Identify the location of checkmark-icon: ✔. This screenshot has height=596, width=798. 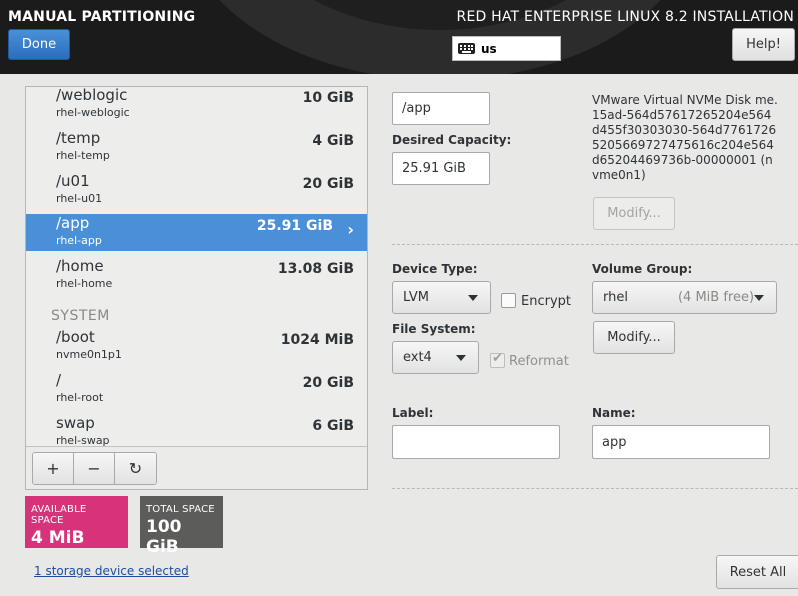
(497, 358).